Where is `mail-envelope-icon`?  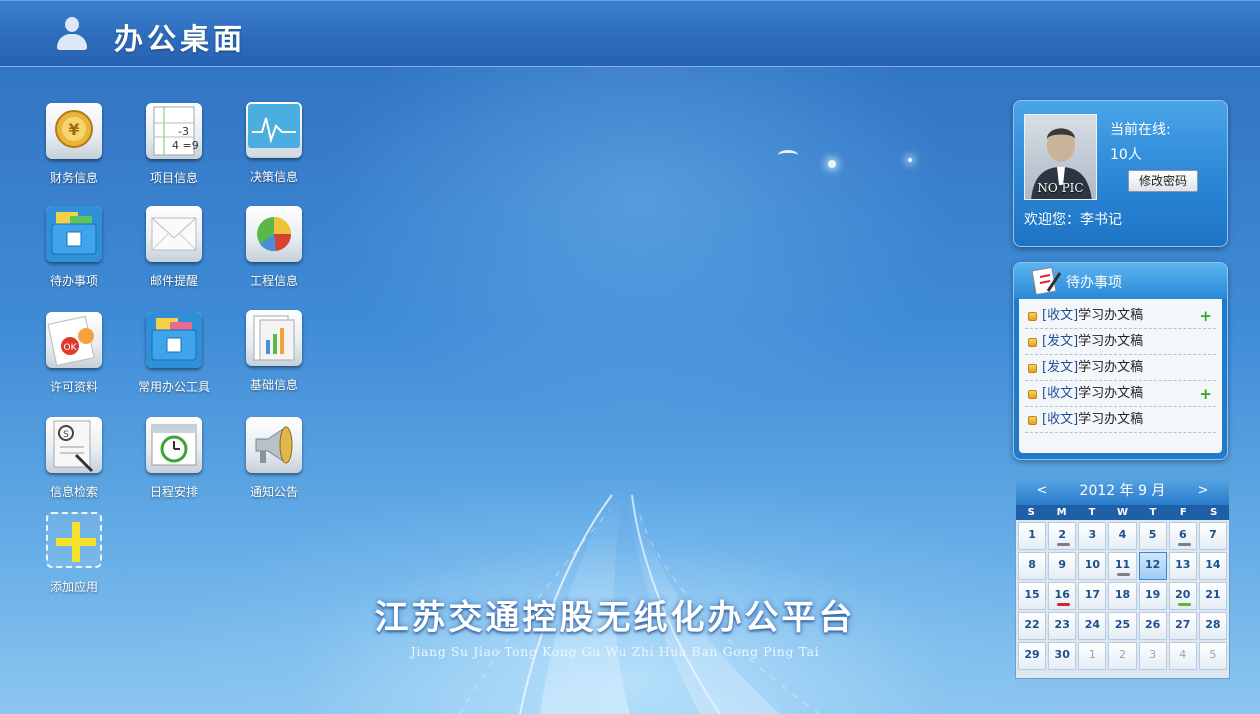
mail-envelope-icon is located at coordinates (174, 234).